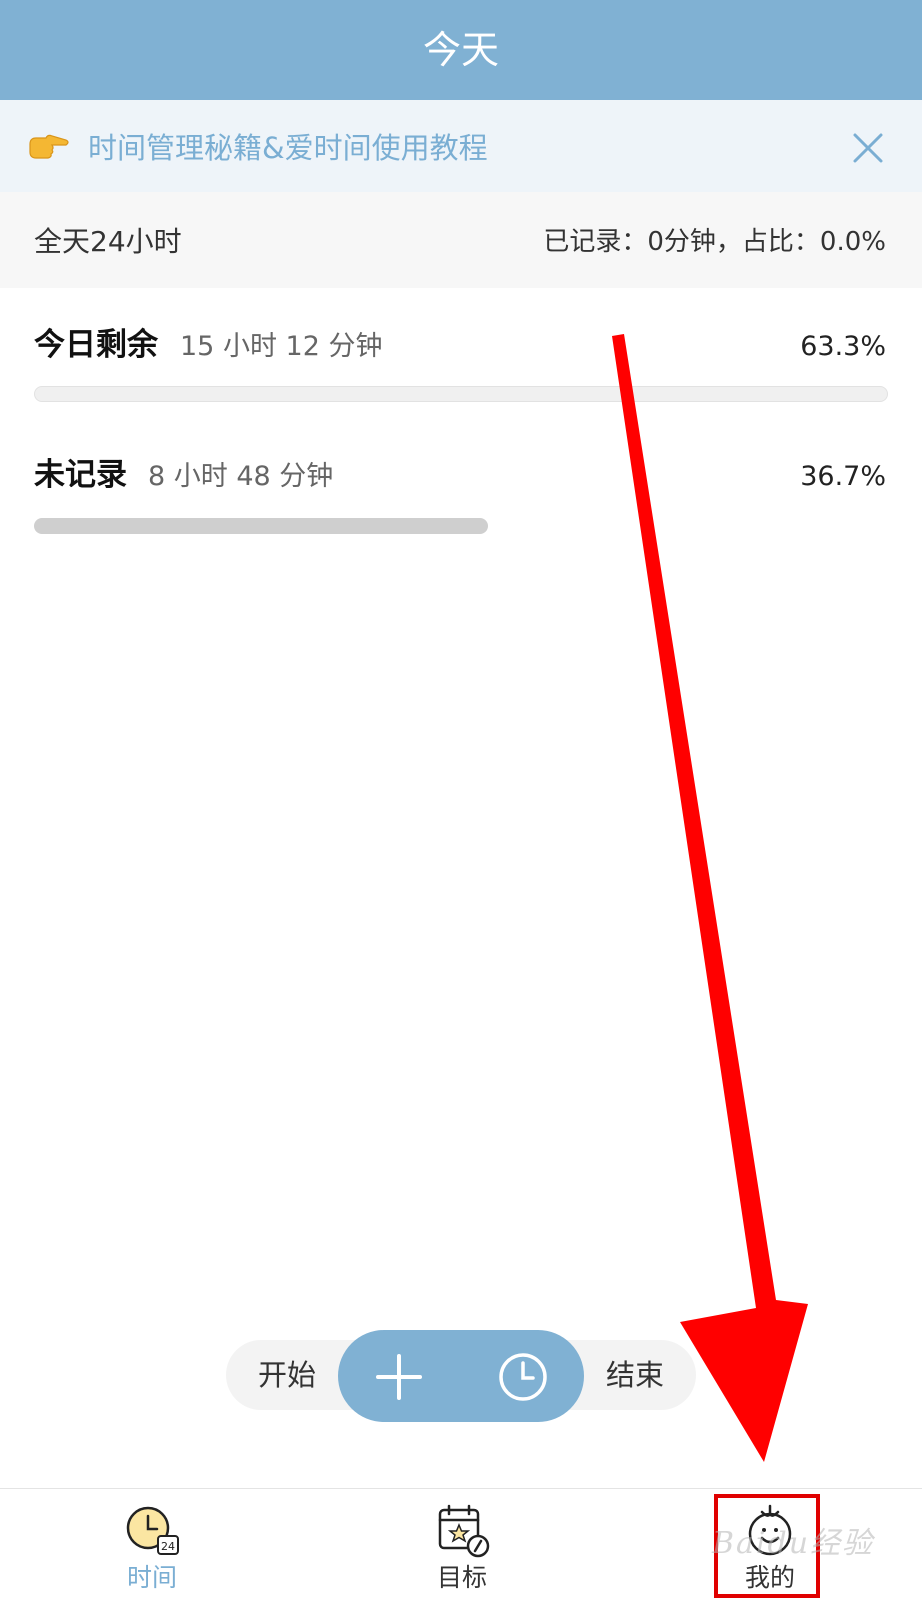 This screenshot has width=922, height=1601. What do you see at coordinates (461, 394) in the screenshot?
I see `remaining-progress-track` at bounding box center [461, 394].